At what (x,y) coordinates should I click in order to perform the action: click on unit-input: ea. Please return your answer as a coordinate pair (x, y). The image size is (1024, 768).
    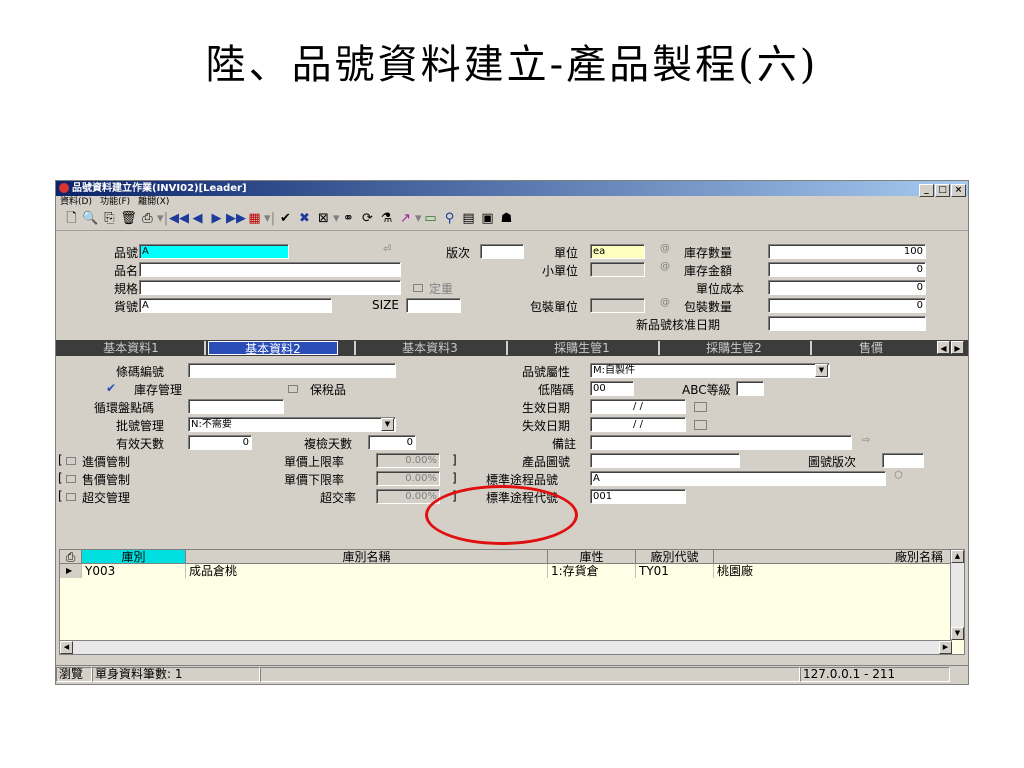
    Looking at the image, I should click on (617, 251).